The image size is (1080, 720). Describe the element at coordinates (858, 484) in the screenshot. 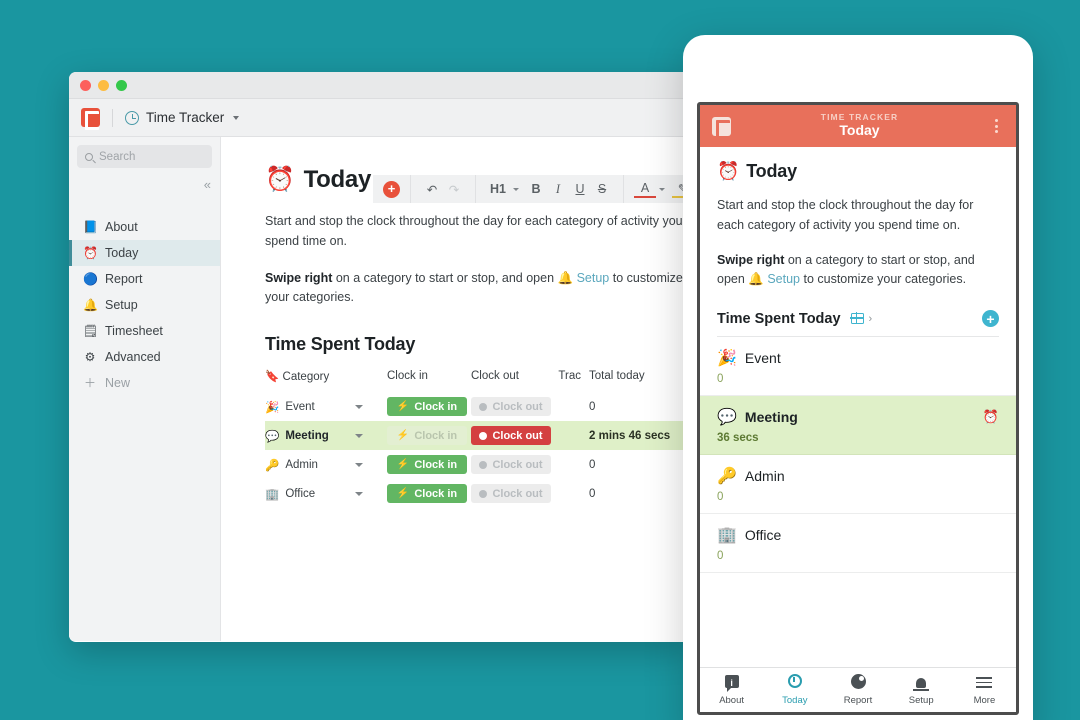

I see `list-item: 🔑 Admin 0` at that location.